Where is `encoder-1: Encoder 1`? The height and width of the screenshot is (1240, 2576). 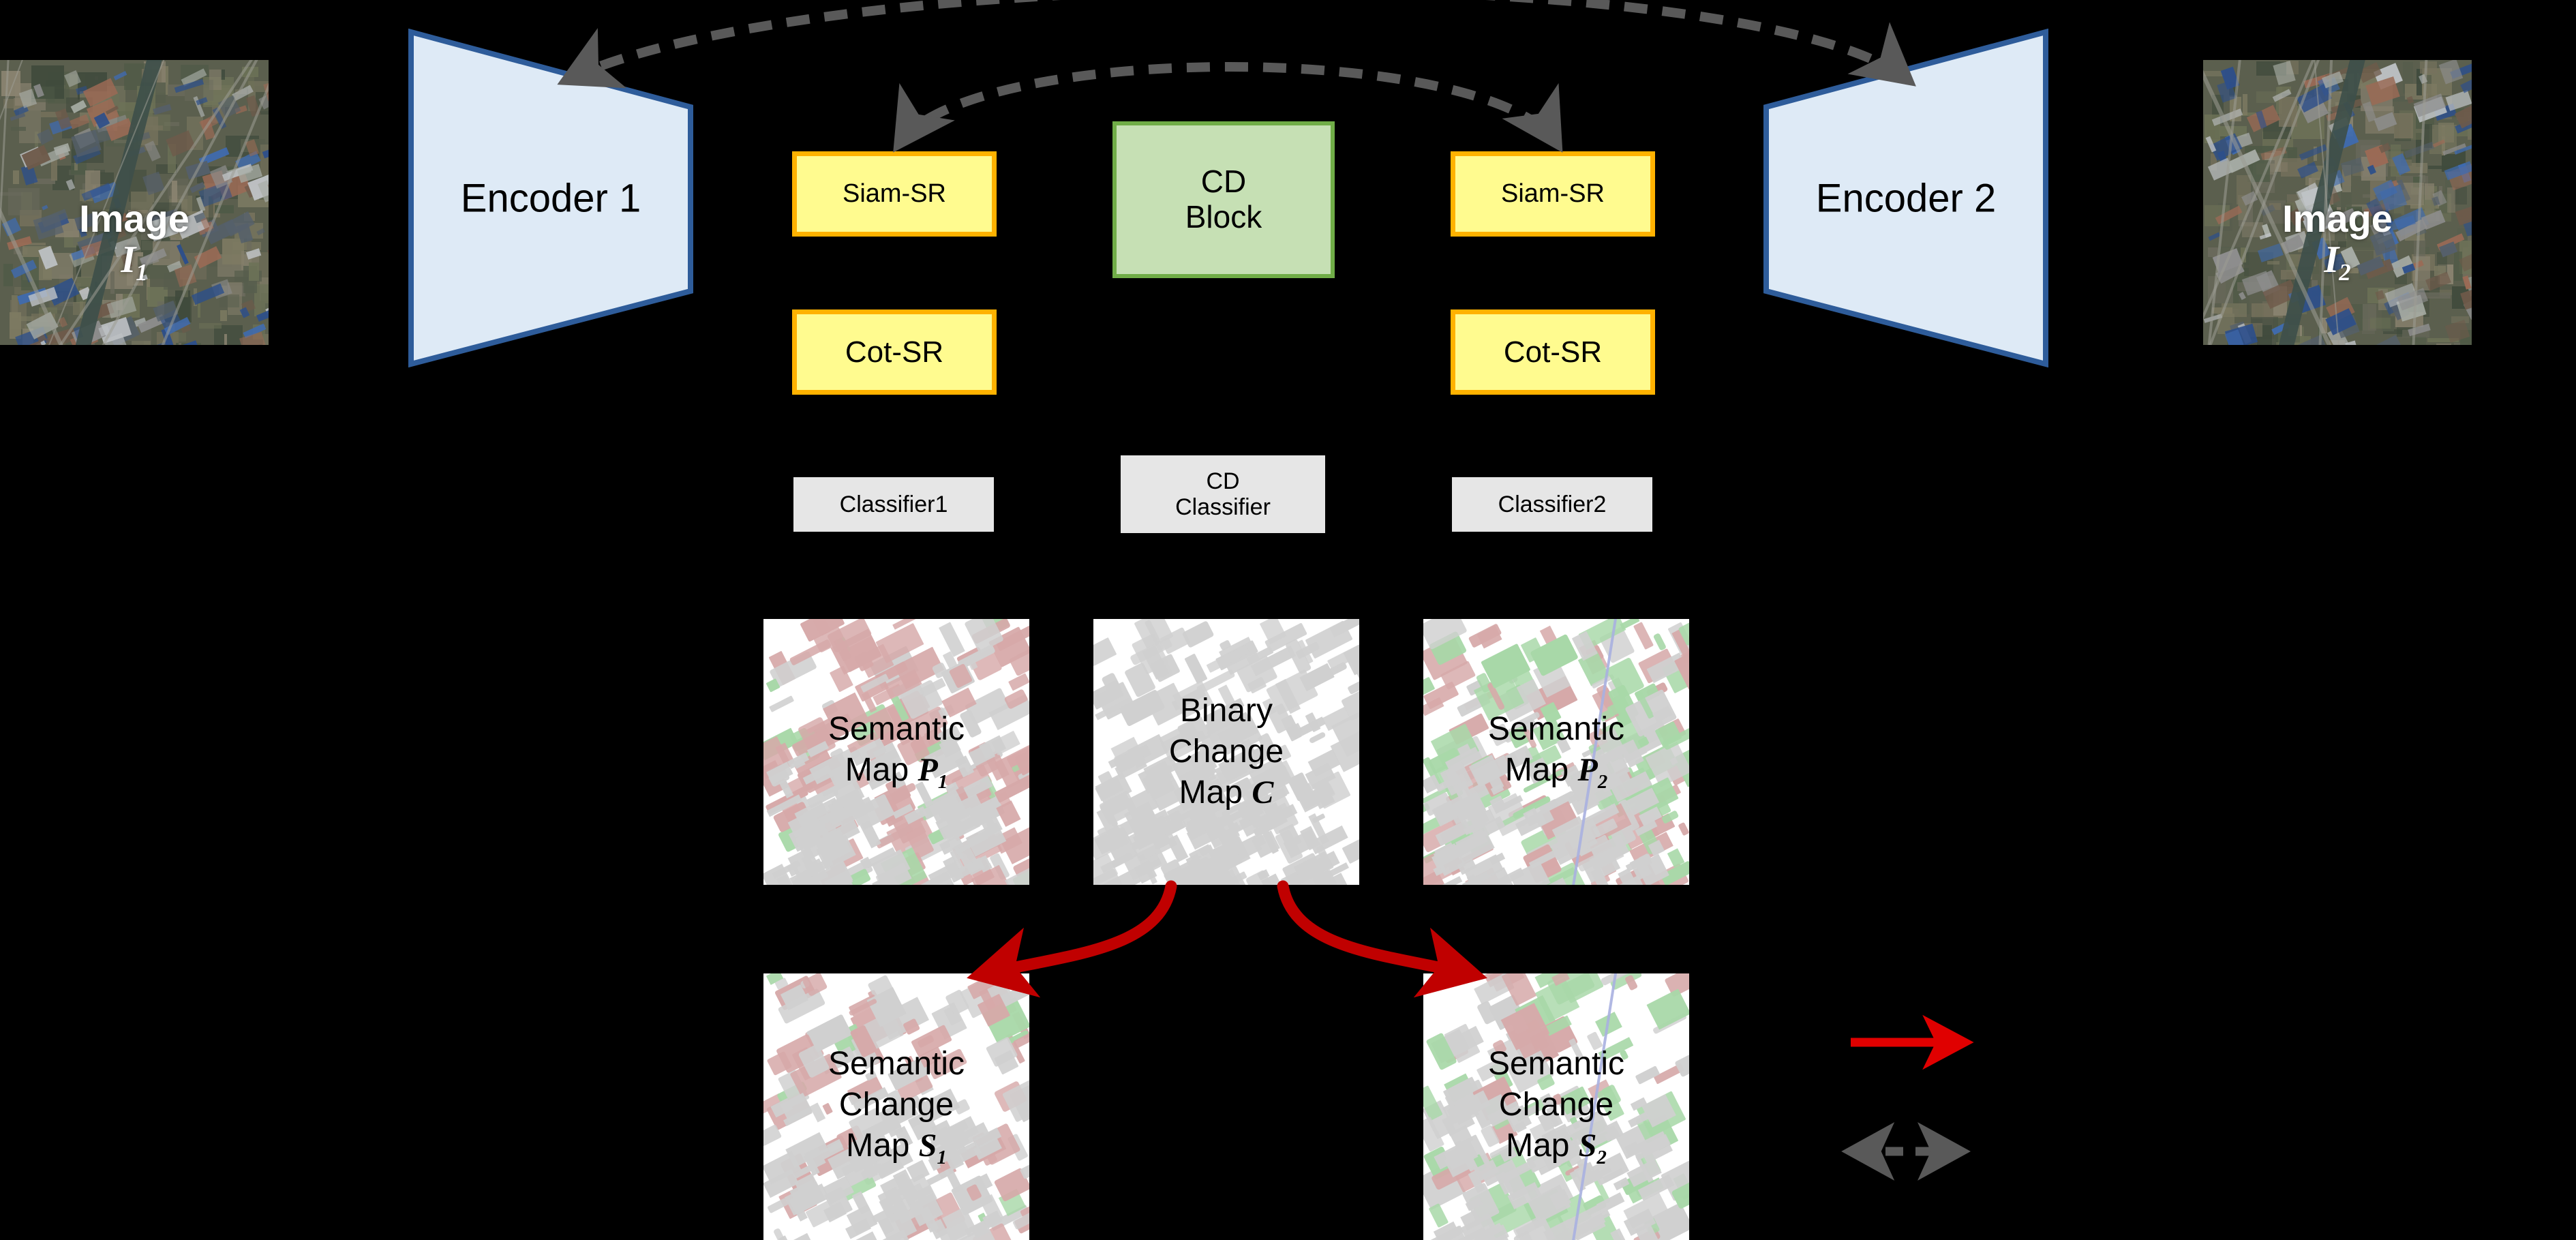
encoder-1: Encoder 1 is located at coordinates (551, 198).